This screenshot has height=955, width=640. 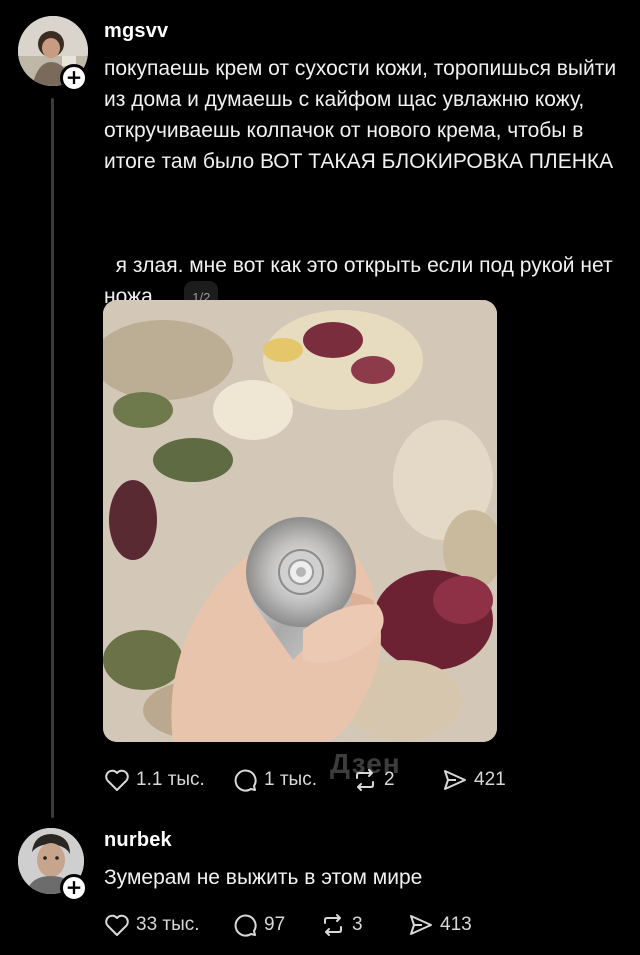 I want to click on post-actions: 1.1 тыс. 1 тыс. 2 421, so click(x=305, y=780).